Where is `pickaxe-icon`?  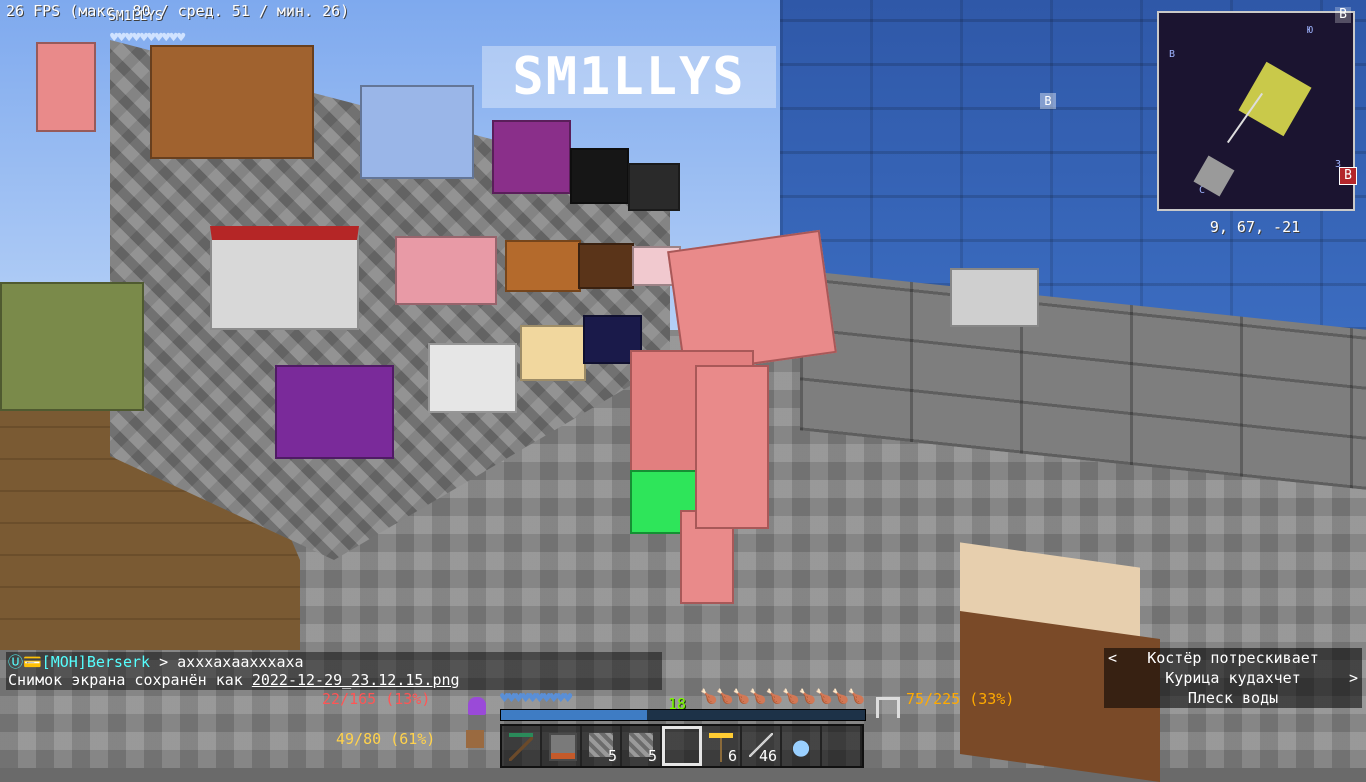
pickaxe-icon is located at coordinates (521, 747).